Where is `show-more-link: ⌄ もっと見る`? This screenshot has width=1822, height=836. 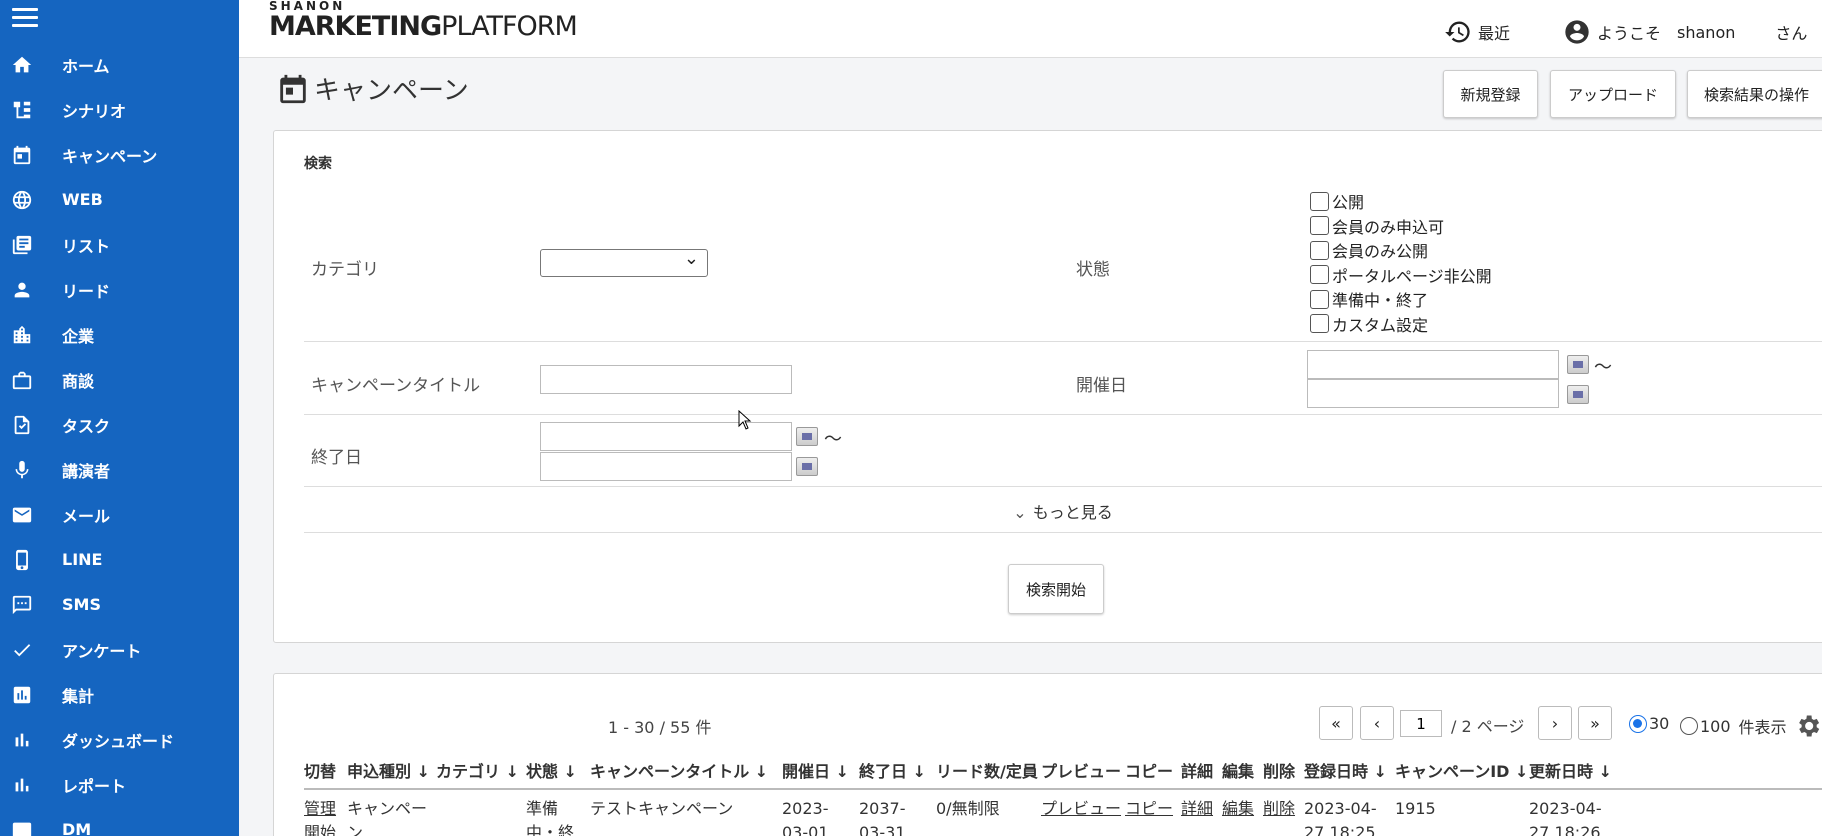 show-more-link: ⌄ もっと見る is located at coordinates (1048, 511).